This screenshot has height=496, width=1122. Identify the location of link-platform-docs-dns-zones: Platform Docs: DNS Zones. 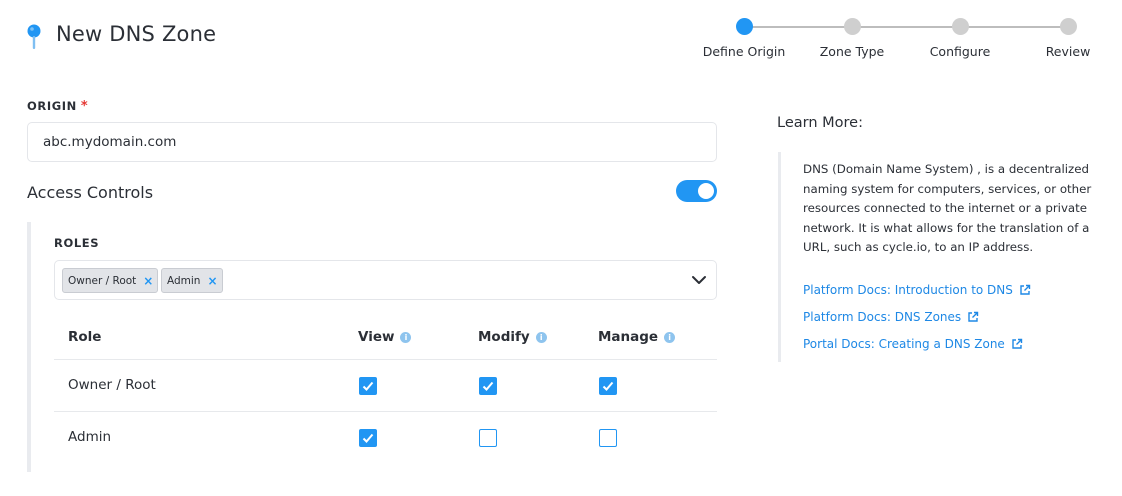
(891, 317).